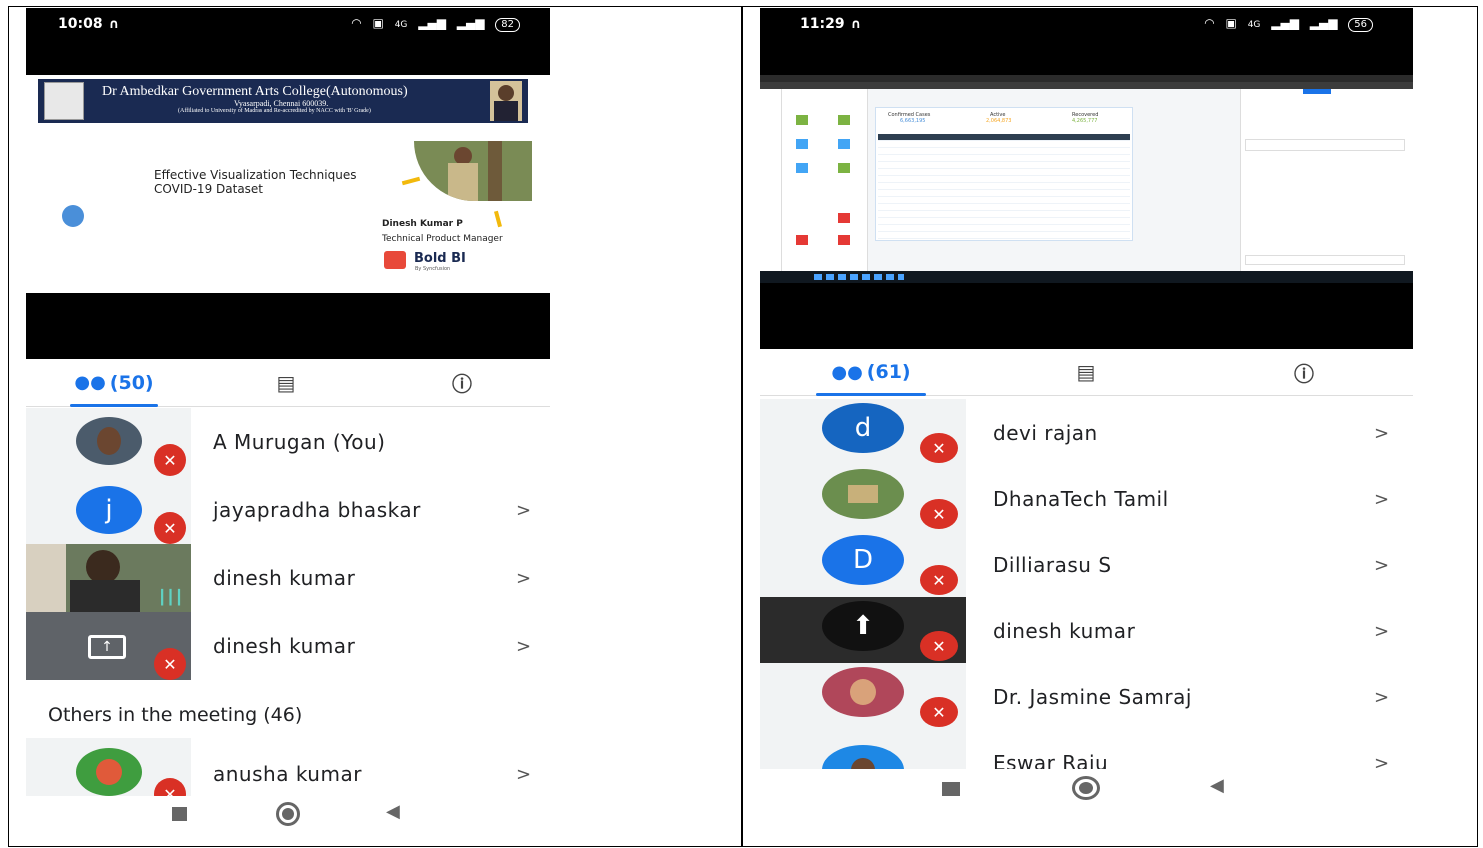 The image size is (1483, 848). What do you see at coordinates (1086, 85) in the screenshot?
I see `browser-toolbar` at bounding box center [1086, 85].